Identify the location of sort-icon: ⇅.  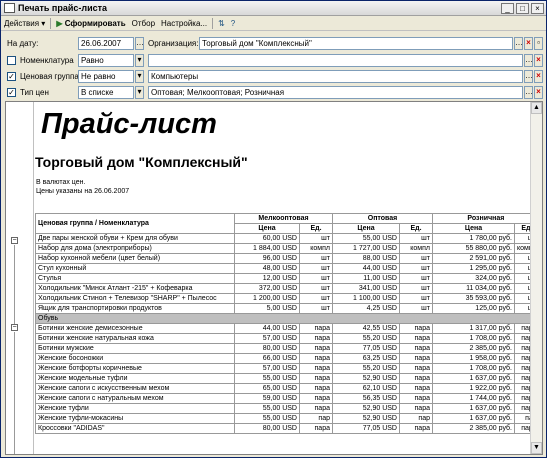
(221, 23).